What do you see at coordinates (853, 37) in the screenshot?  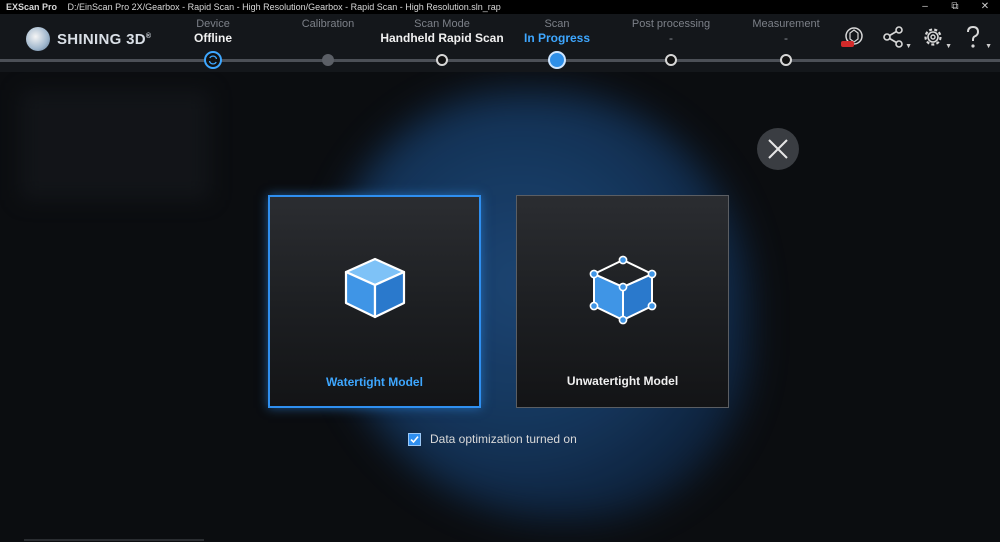 I see `new-badge-icon` at bounding box center [853, 37].